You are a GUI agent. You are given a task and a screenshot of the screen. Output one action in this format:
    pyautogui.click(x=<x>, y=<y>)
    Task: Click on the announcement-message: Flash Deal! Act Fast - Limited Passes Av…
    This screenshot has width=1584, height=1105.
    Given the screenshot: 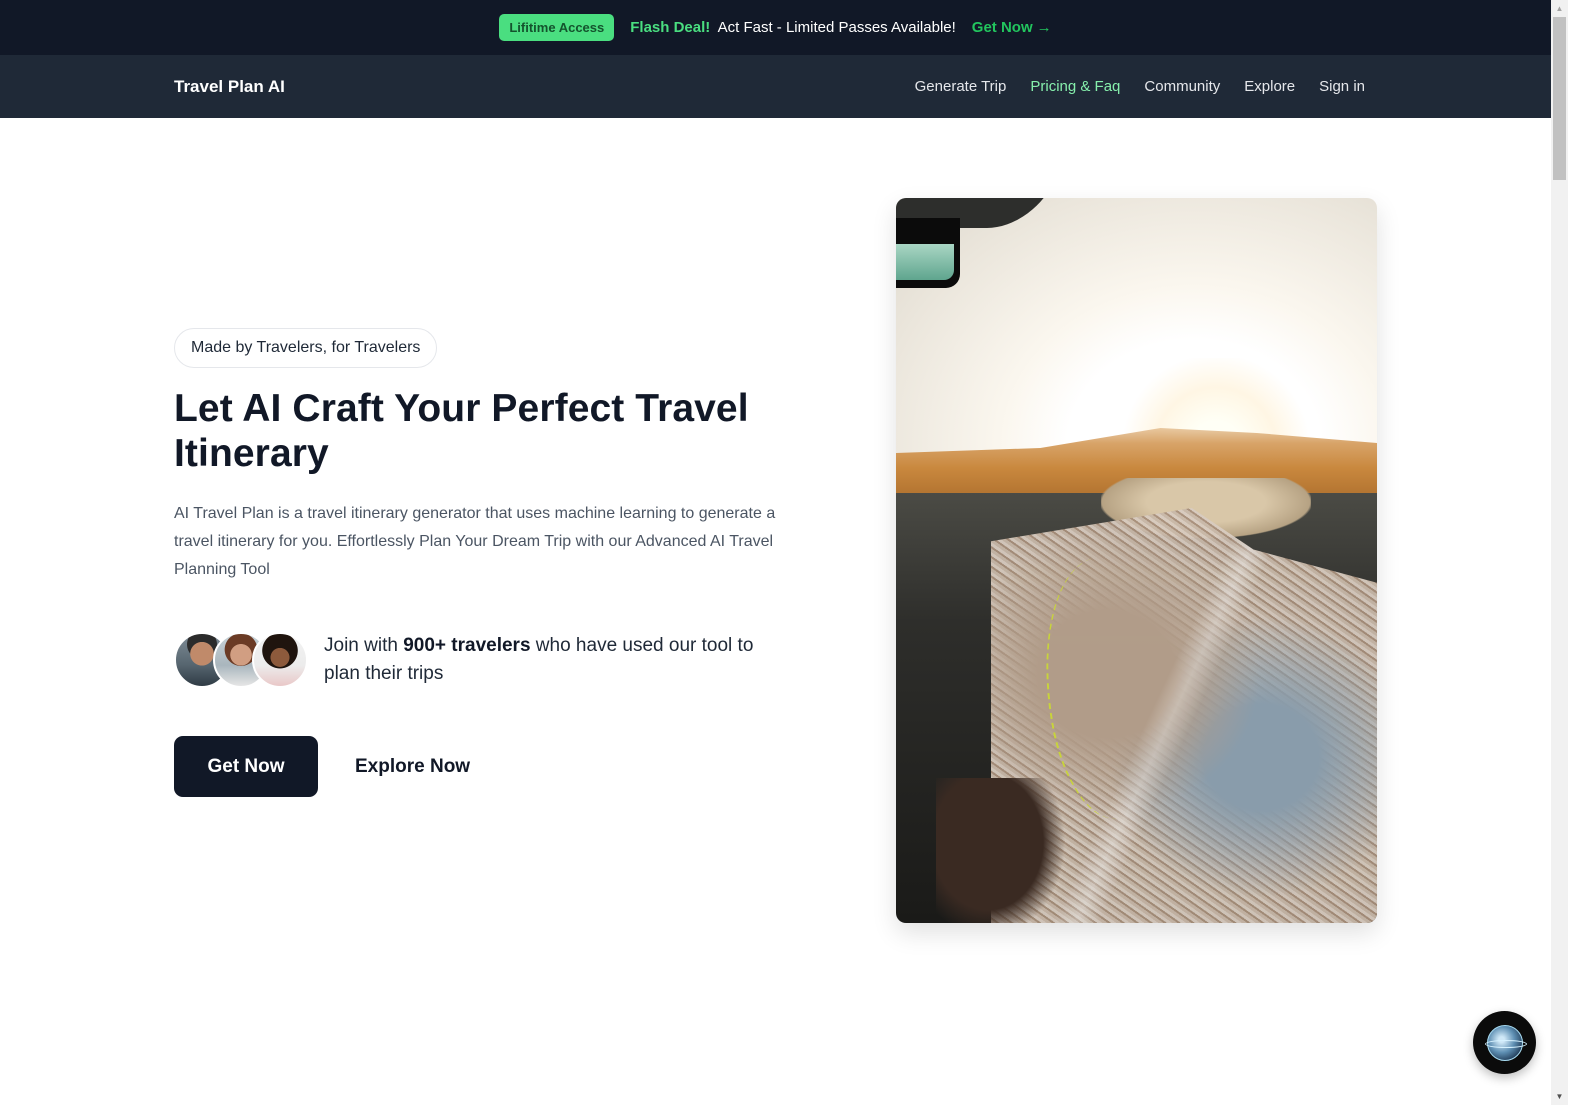 What is the action you would take?
    pyautogui.click(x=793, y=27)
    